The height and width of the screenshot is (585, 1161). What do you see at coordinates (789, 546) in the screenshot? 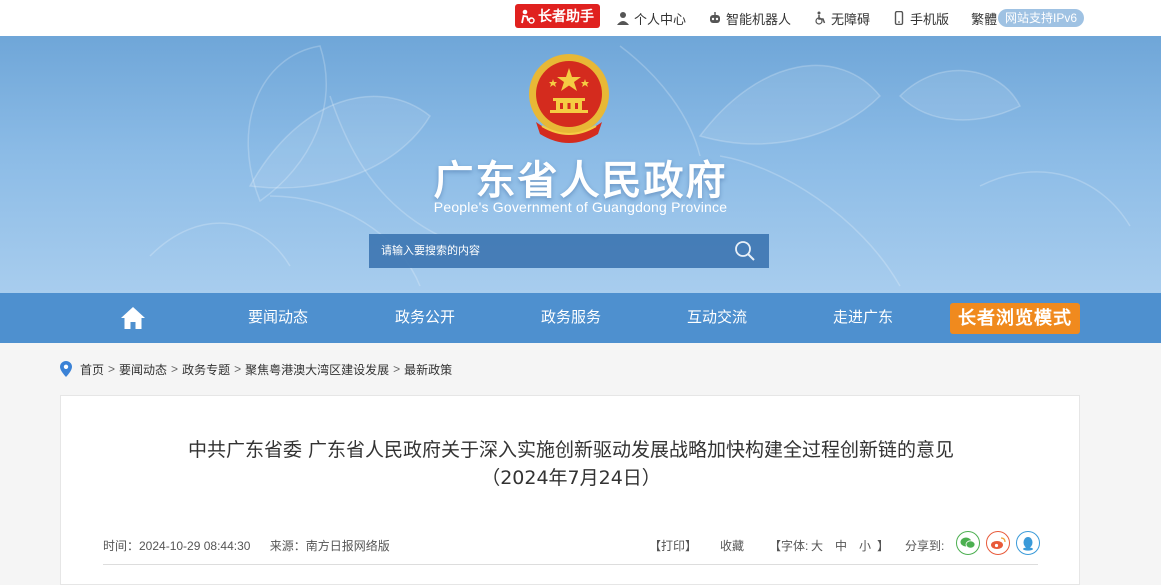
I see `font-size-label: 【字体:` at bounding box center [789, 546].